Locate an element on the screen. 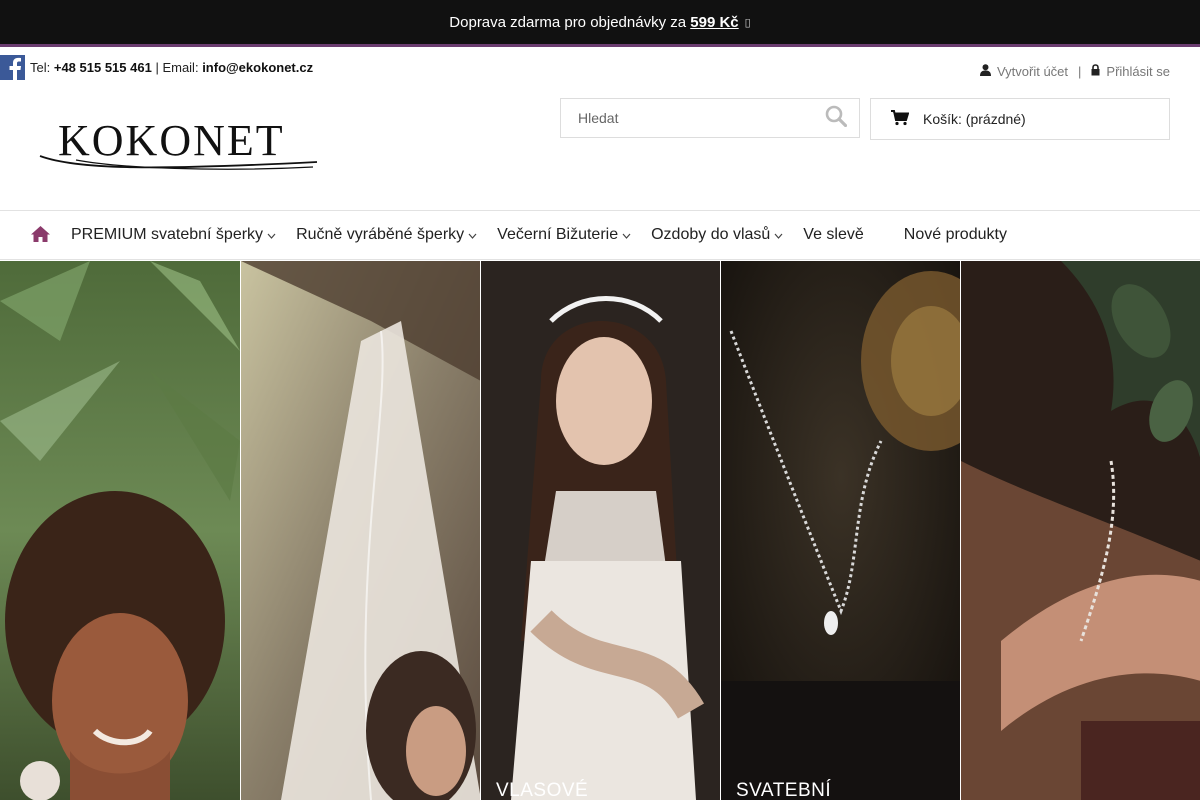  login-link: Přihlásit se is located at coordinates (1138, 71).